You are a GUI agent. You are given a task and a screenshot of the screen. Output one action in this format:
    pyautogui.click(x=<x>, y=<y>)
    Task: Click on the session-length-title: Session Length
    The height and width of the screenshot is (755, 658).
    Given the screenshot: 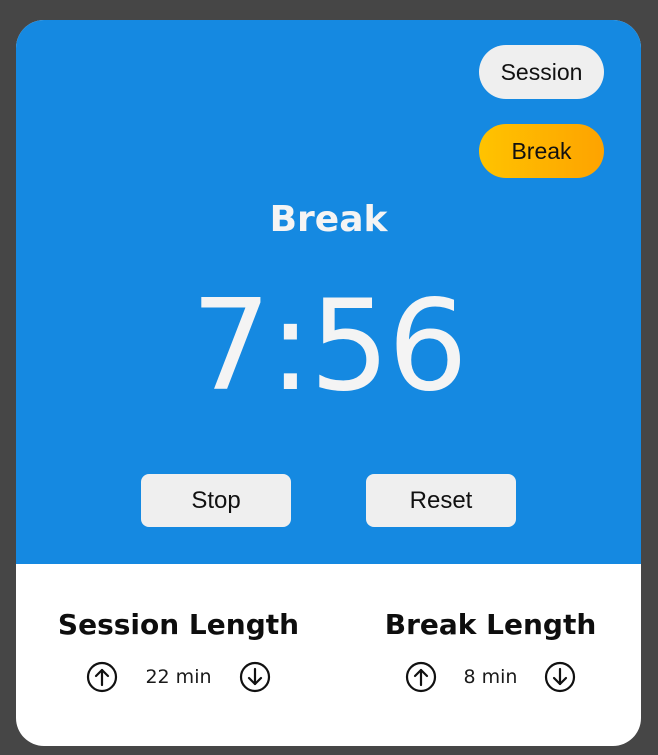 What is the action you would take?
    pyautogui.click(x=178, y=624)
    